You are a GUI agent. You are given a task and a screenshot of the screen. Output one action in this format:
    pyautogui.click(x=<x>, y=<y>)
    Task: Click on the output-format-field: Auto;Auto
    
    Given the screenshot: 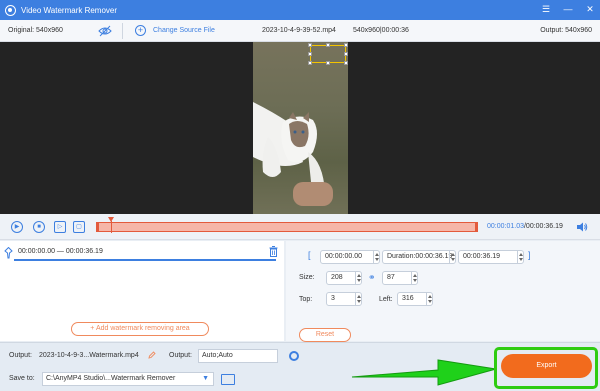 What is the action you would take?
    pyautogui.click(x=238, y=356)
    